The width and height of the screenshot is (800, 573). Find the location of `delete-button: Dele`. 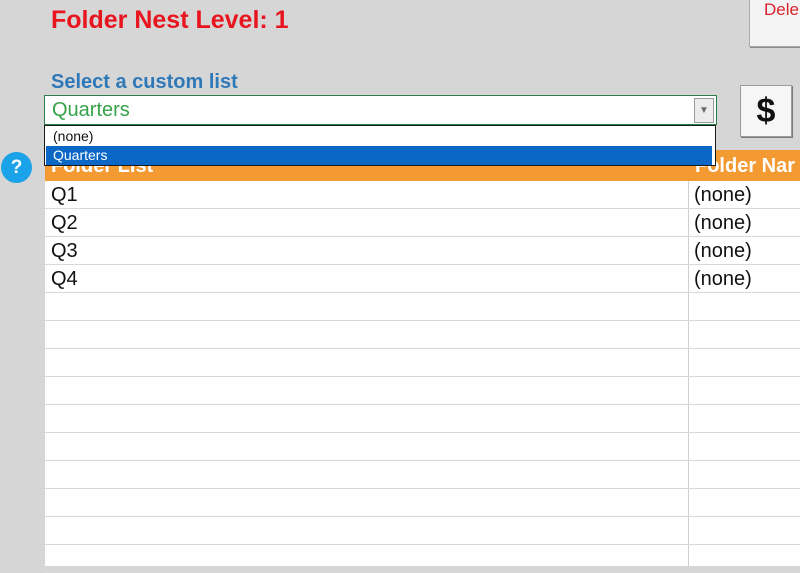

delete-button: Dele is located at coordinates (774, 23).